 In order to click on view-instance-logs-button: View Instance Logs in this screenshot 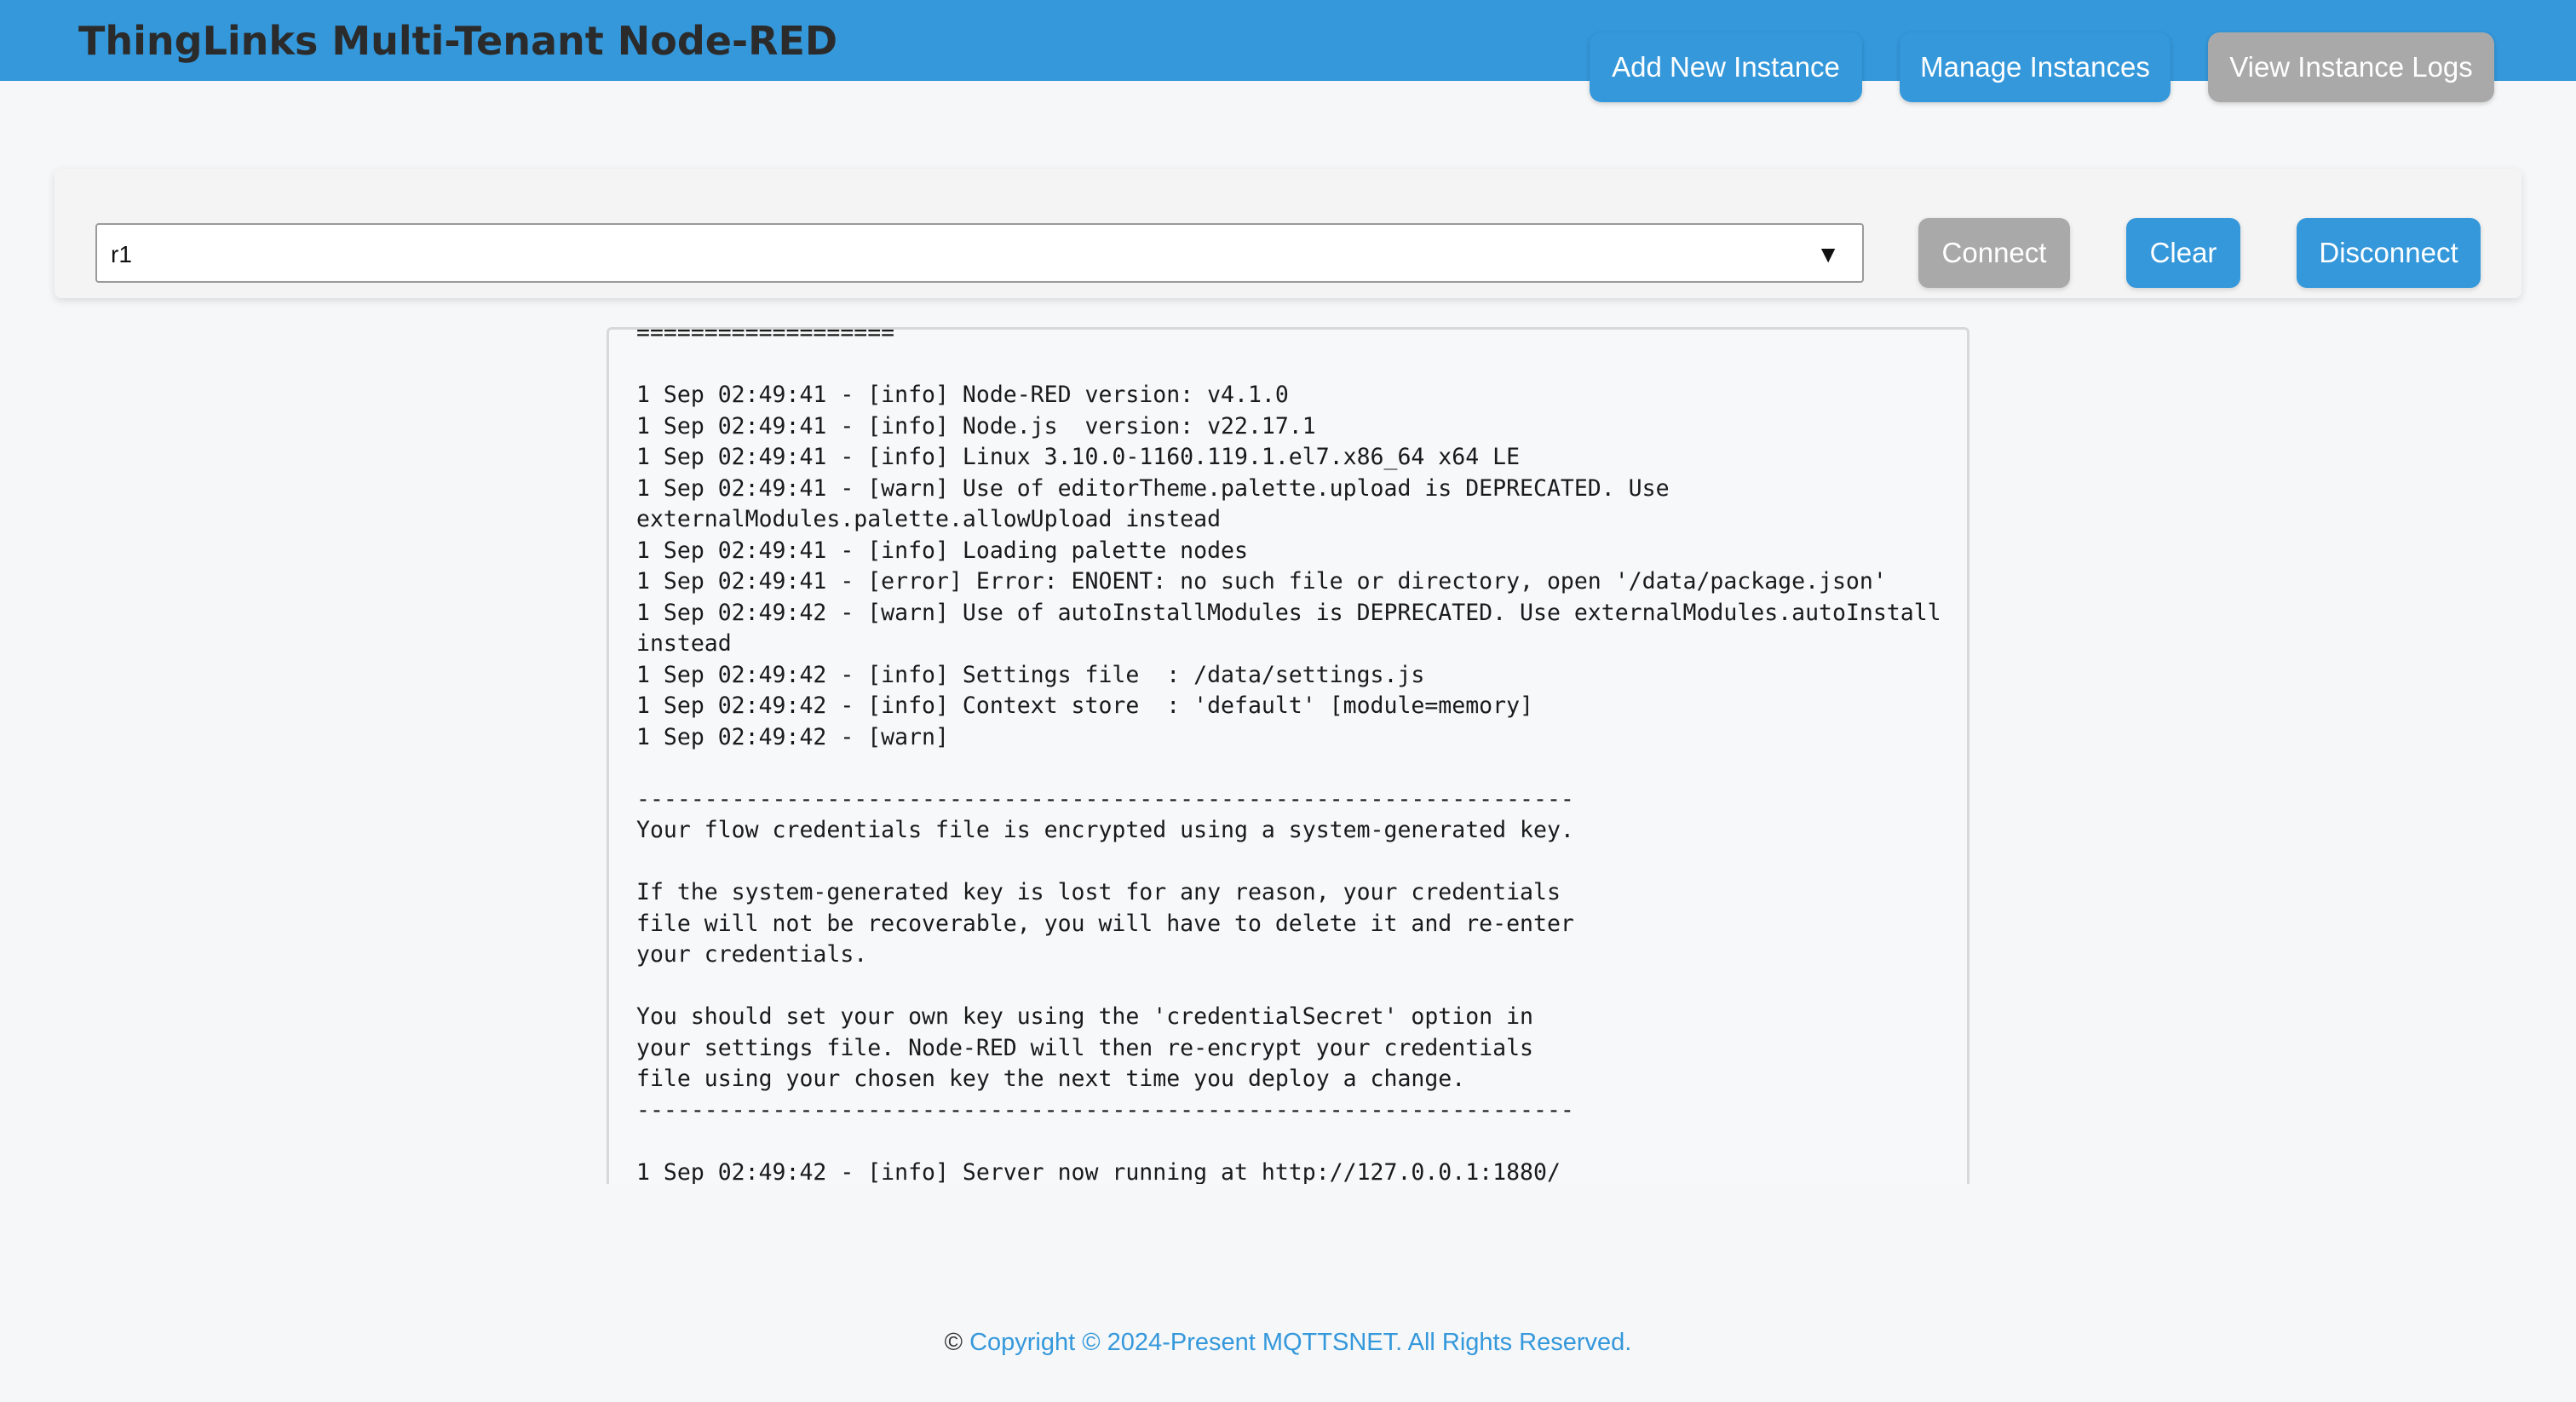, I will do `click(2351, 67)`.